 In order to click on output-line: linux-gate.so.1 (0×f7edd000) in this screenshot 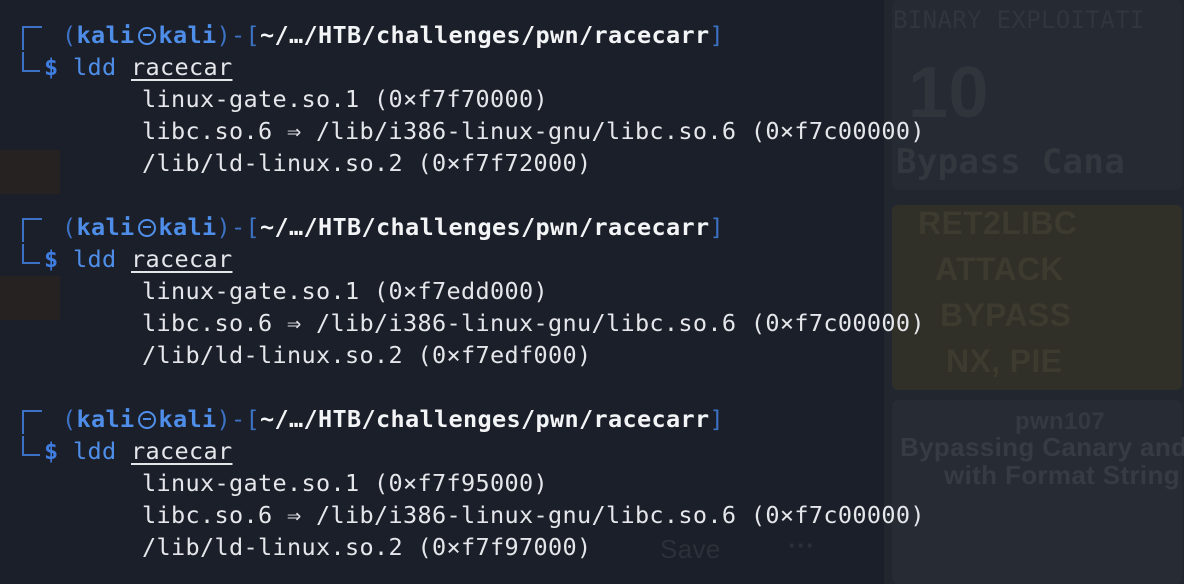, I will do `click(345, 291)`.